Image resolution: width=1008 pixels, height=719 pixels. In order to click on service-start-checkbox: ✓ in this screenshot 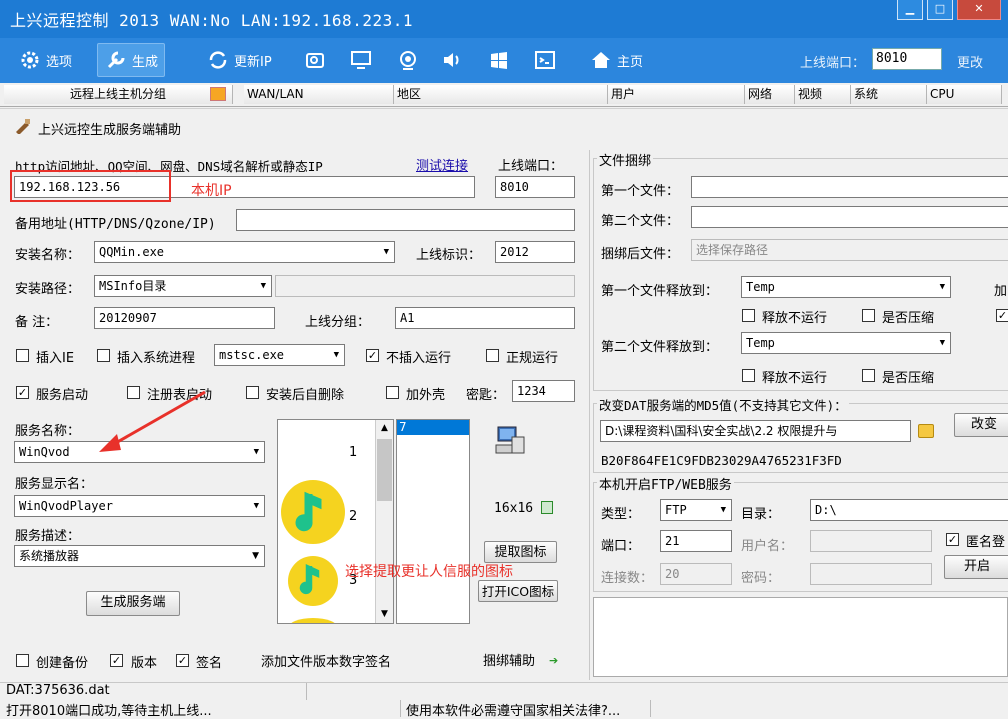, I will do `click(22, 392)`.